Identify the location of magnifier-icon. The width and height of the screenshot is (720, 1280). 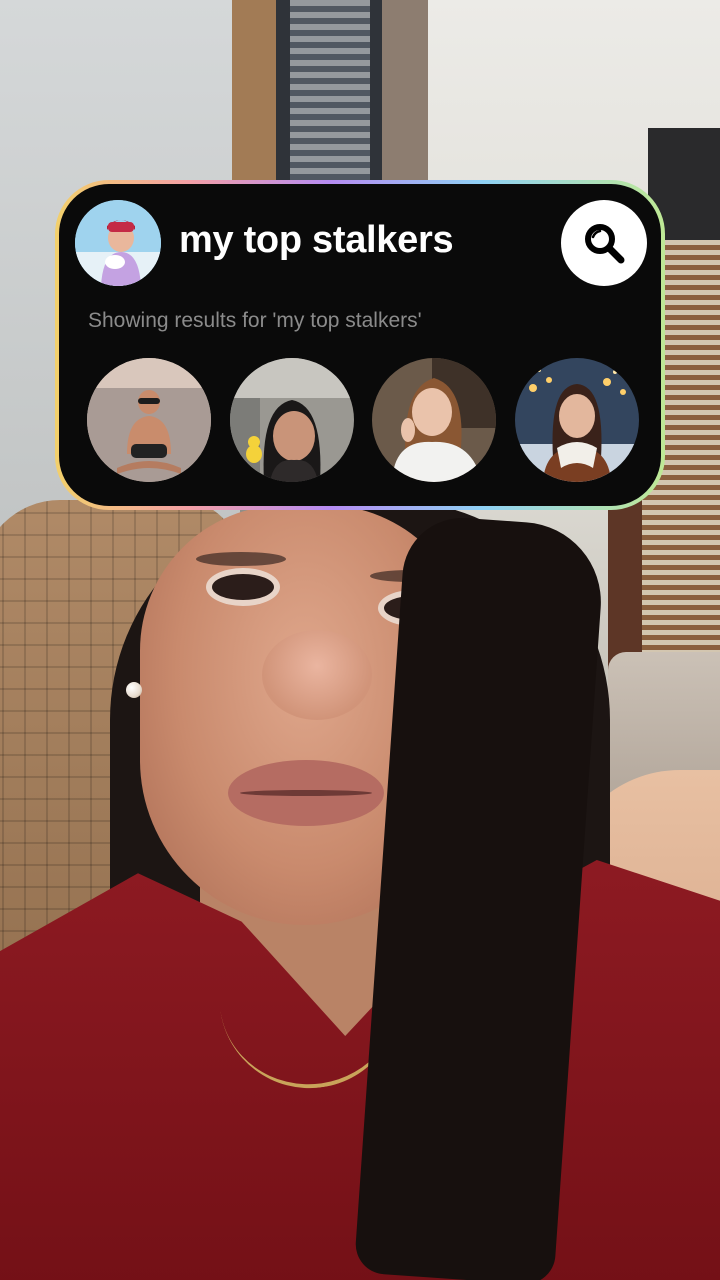
(605, 244).